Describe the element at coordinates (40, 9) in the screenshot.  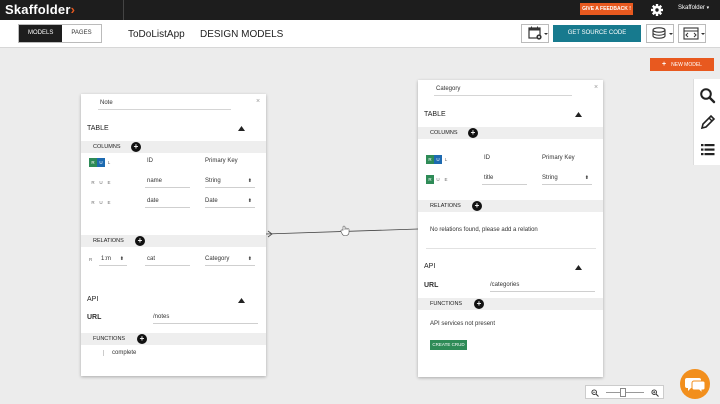
I see `app-logo: Skaffolder›` at that location.